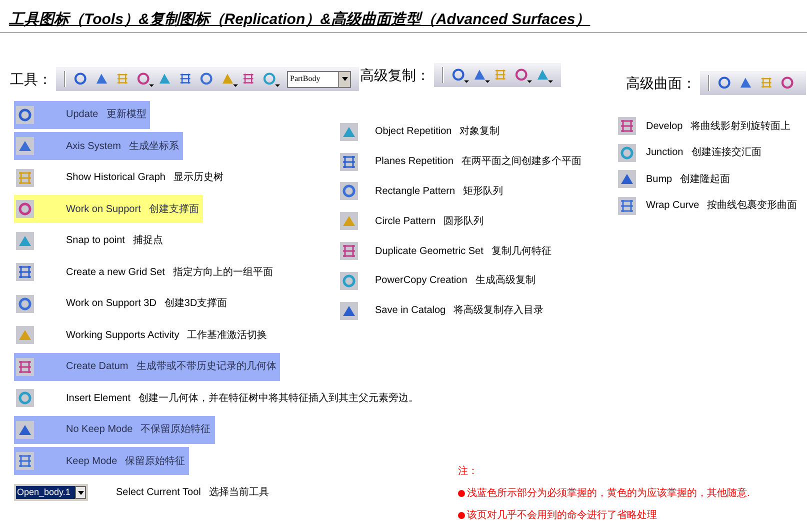  What do you see at coordinates (222, 273) in the screenshot?
I see `tool-description: 指定方向上的一组平面` at bounding box center [222, 273].